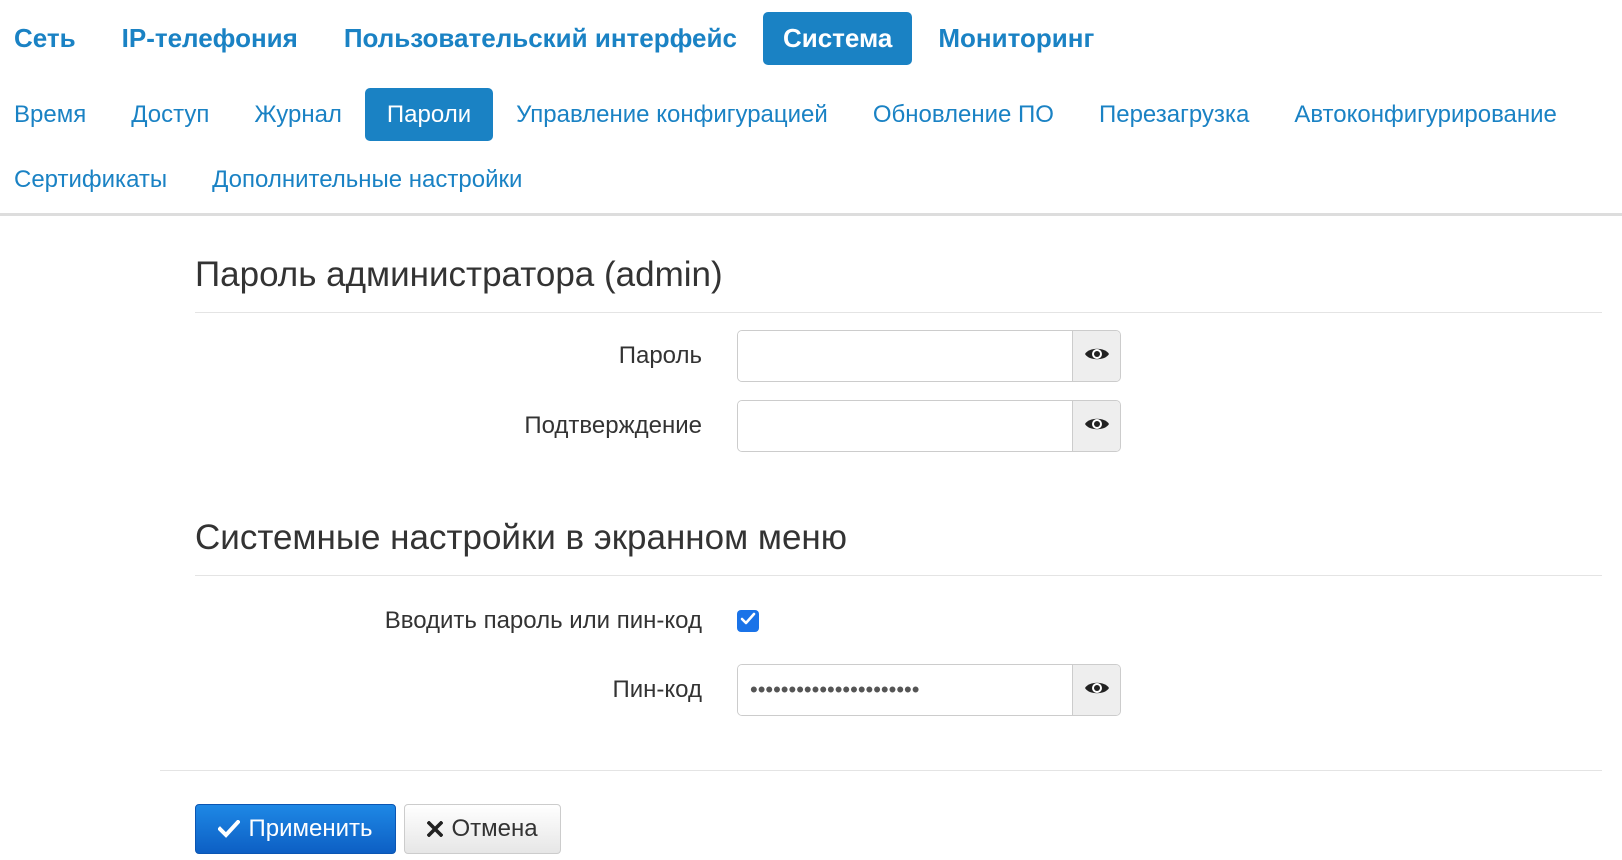  What do you see at coordinates (898, 312) in the screenshot?
I see `admin-section-rule` at bounding box center [898, 312].